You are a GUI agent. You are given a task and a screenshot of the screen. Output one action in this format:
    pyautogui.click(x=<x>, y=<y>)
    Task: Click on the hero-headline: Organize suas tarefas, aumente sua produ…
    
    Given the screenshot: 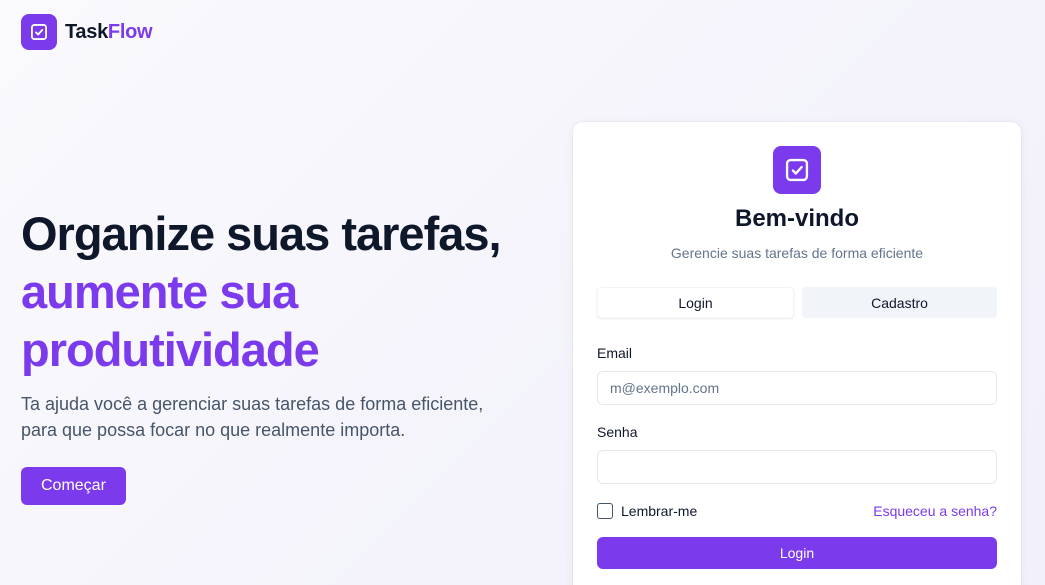 What is the action you would take?
    pyautogui.click(x=281, y=292)
    